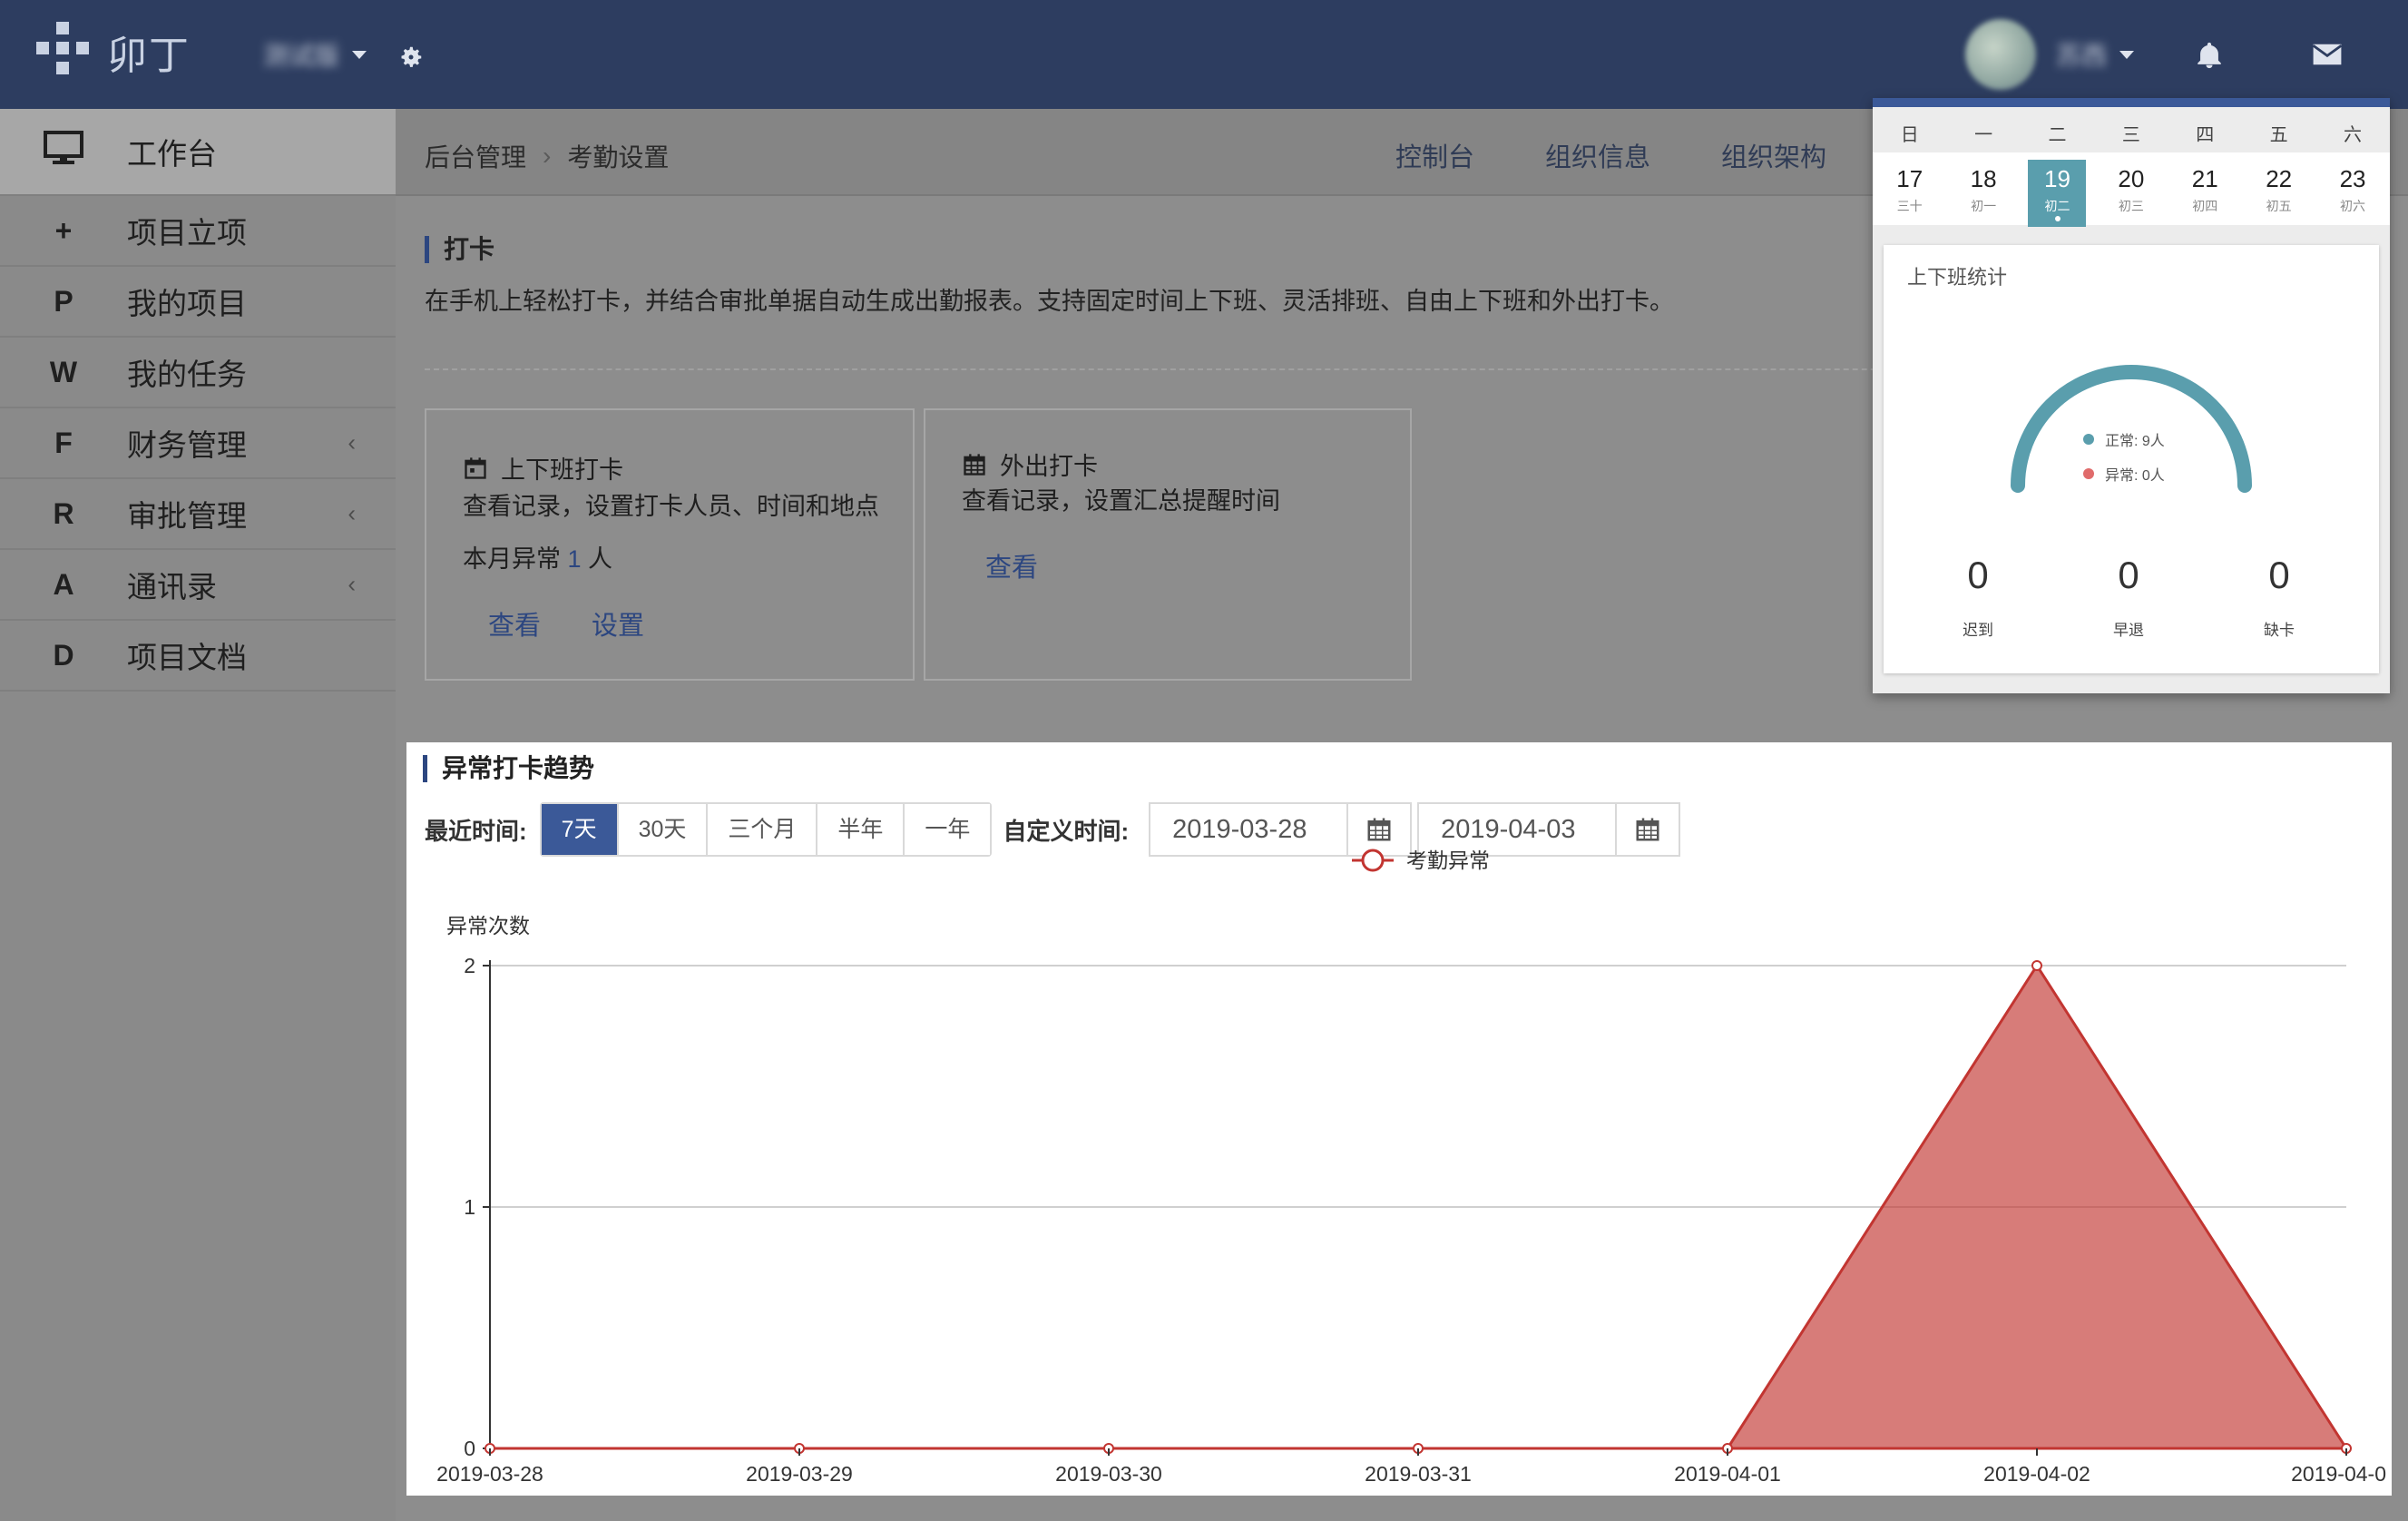 Image resolution: width=2408 pixels, height=1521 pixels. I want to click on settings-link: 设置, so click(618, 623).